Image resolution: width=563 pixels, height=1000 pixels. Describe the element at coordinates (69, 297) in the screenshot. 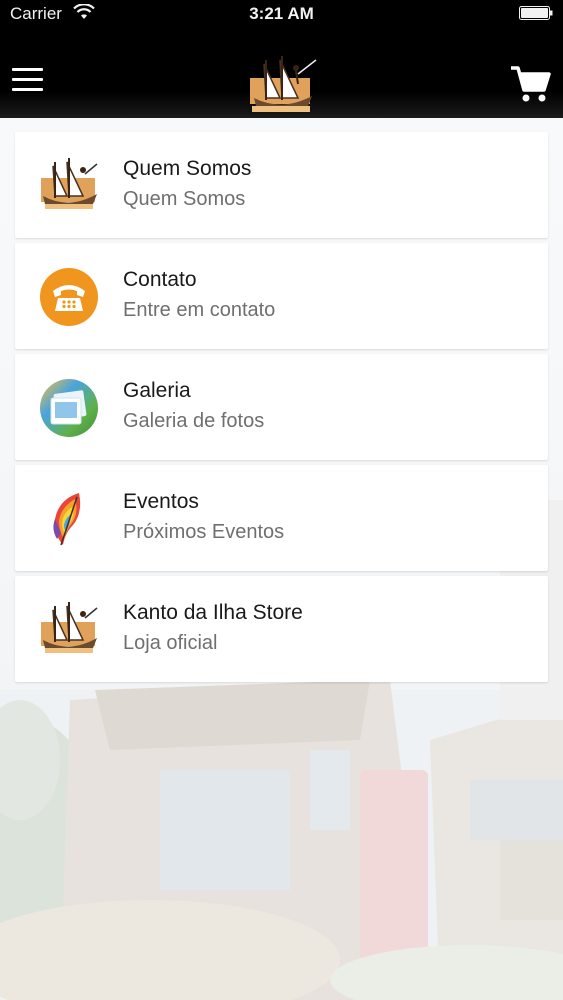

I see `phone-icon` at that location.